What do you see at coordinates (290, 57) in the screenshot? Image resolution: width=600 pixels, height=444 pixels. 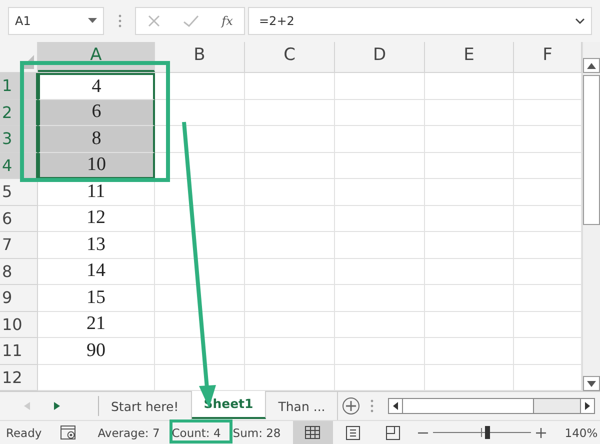 I see `column-header: C` at bounding box center [290, 57].